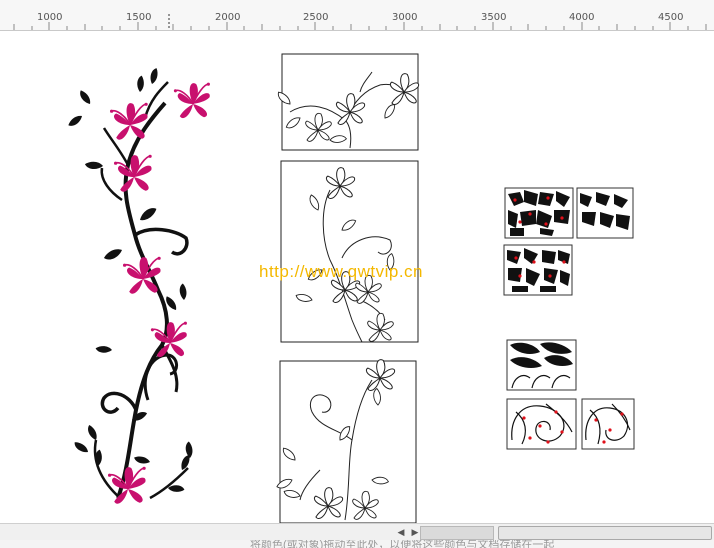 The height and width of the screenshot is (548, 714). Describe the element at coordinates (568, 241) in the screenshot. I see `leaf-pattern-tiles` at that location.